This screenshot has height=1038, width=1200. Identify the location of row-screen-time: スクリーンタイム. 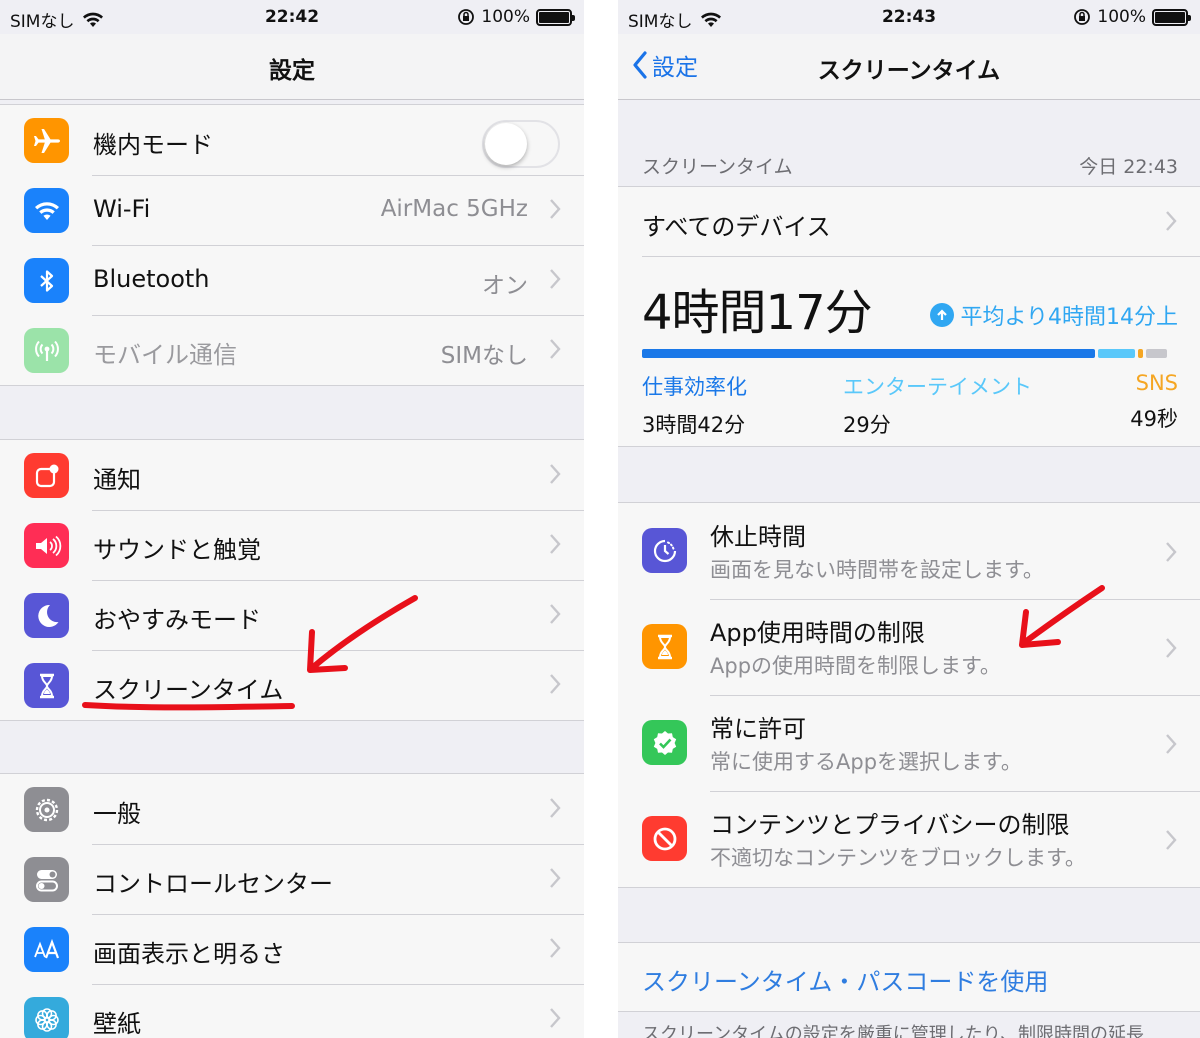
(292, 685).